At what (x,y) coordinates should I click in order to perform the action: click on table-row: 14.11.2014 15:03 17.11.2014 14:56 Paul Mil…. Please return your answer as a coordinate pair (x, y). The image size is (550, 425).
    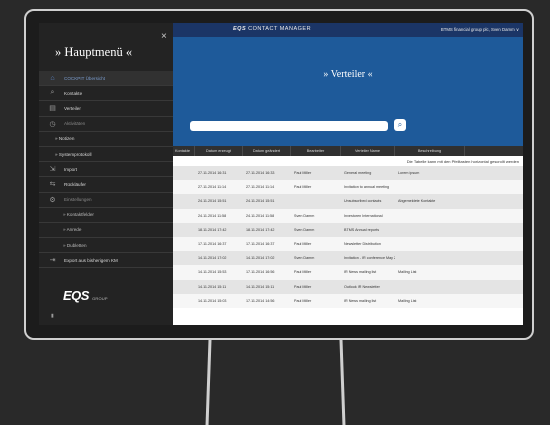
    Looking at the image, I should click on (348, 300).